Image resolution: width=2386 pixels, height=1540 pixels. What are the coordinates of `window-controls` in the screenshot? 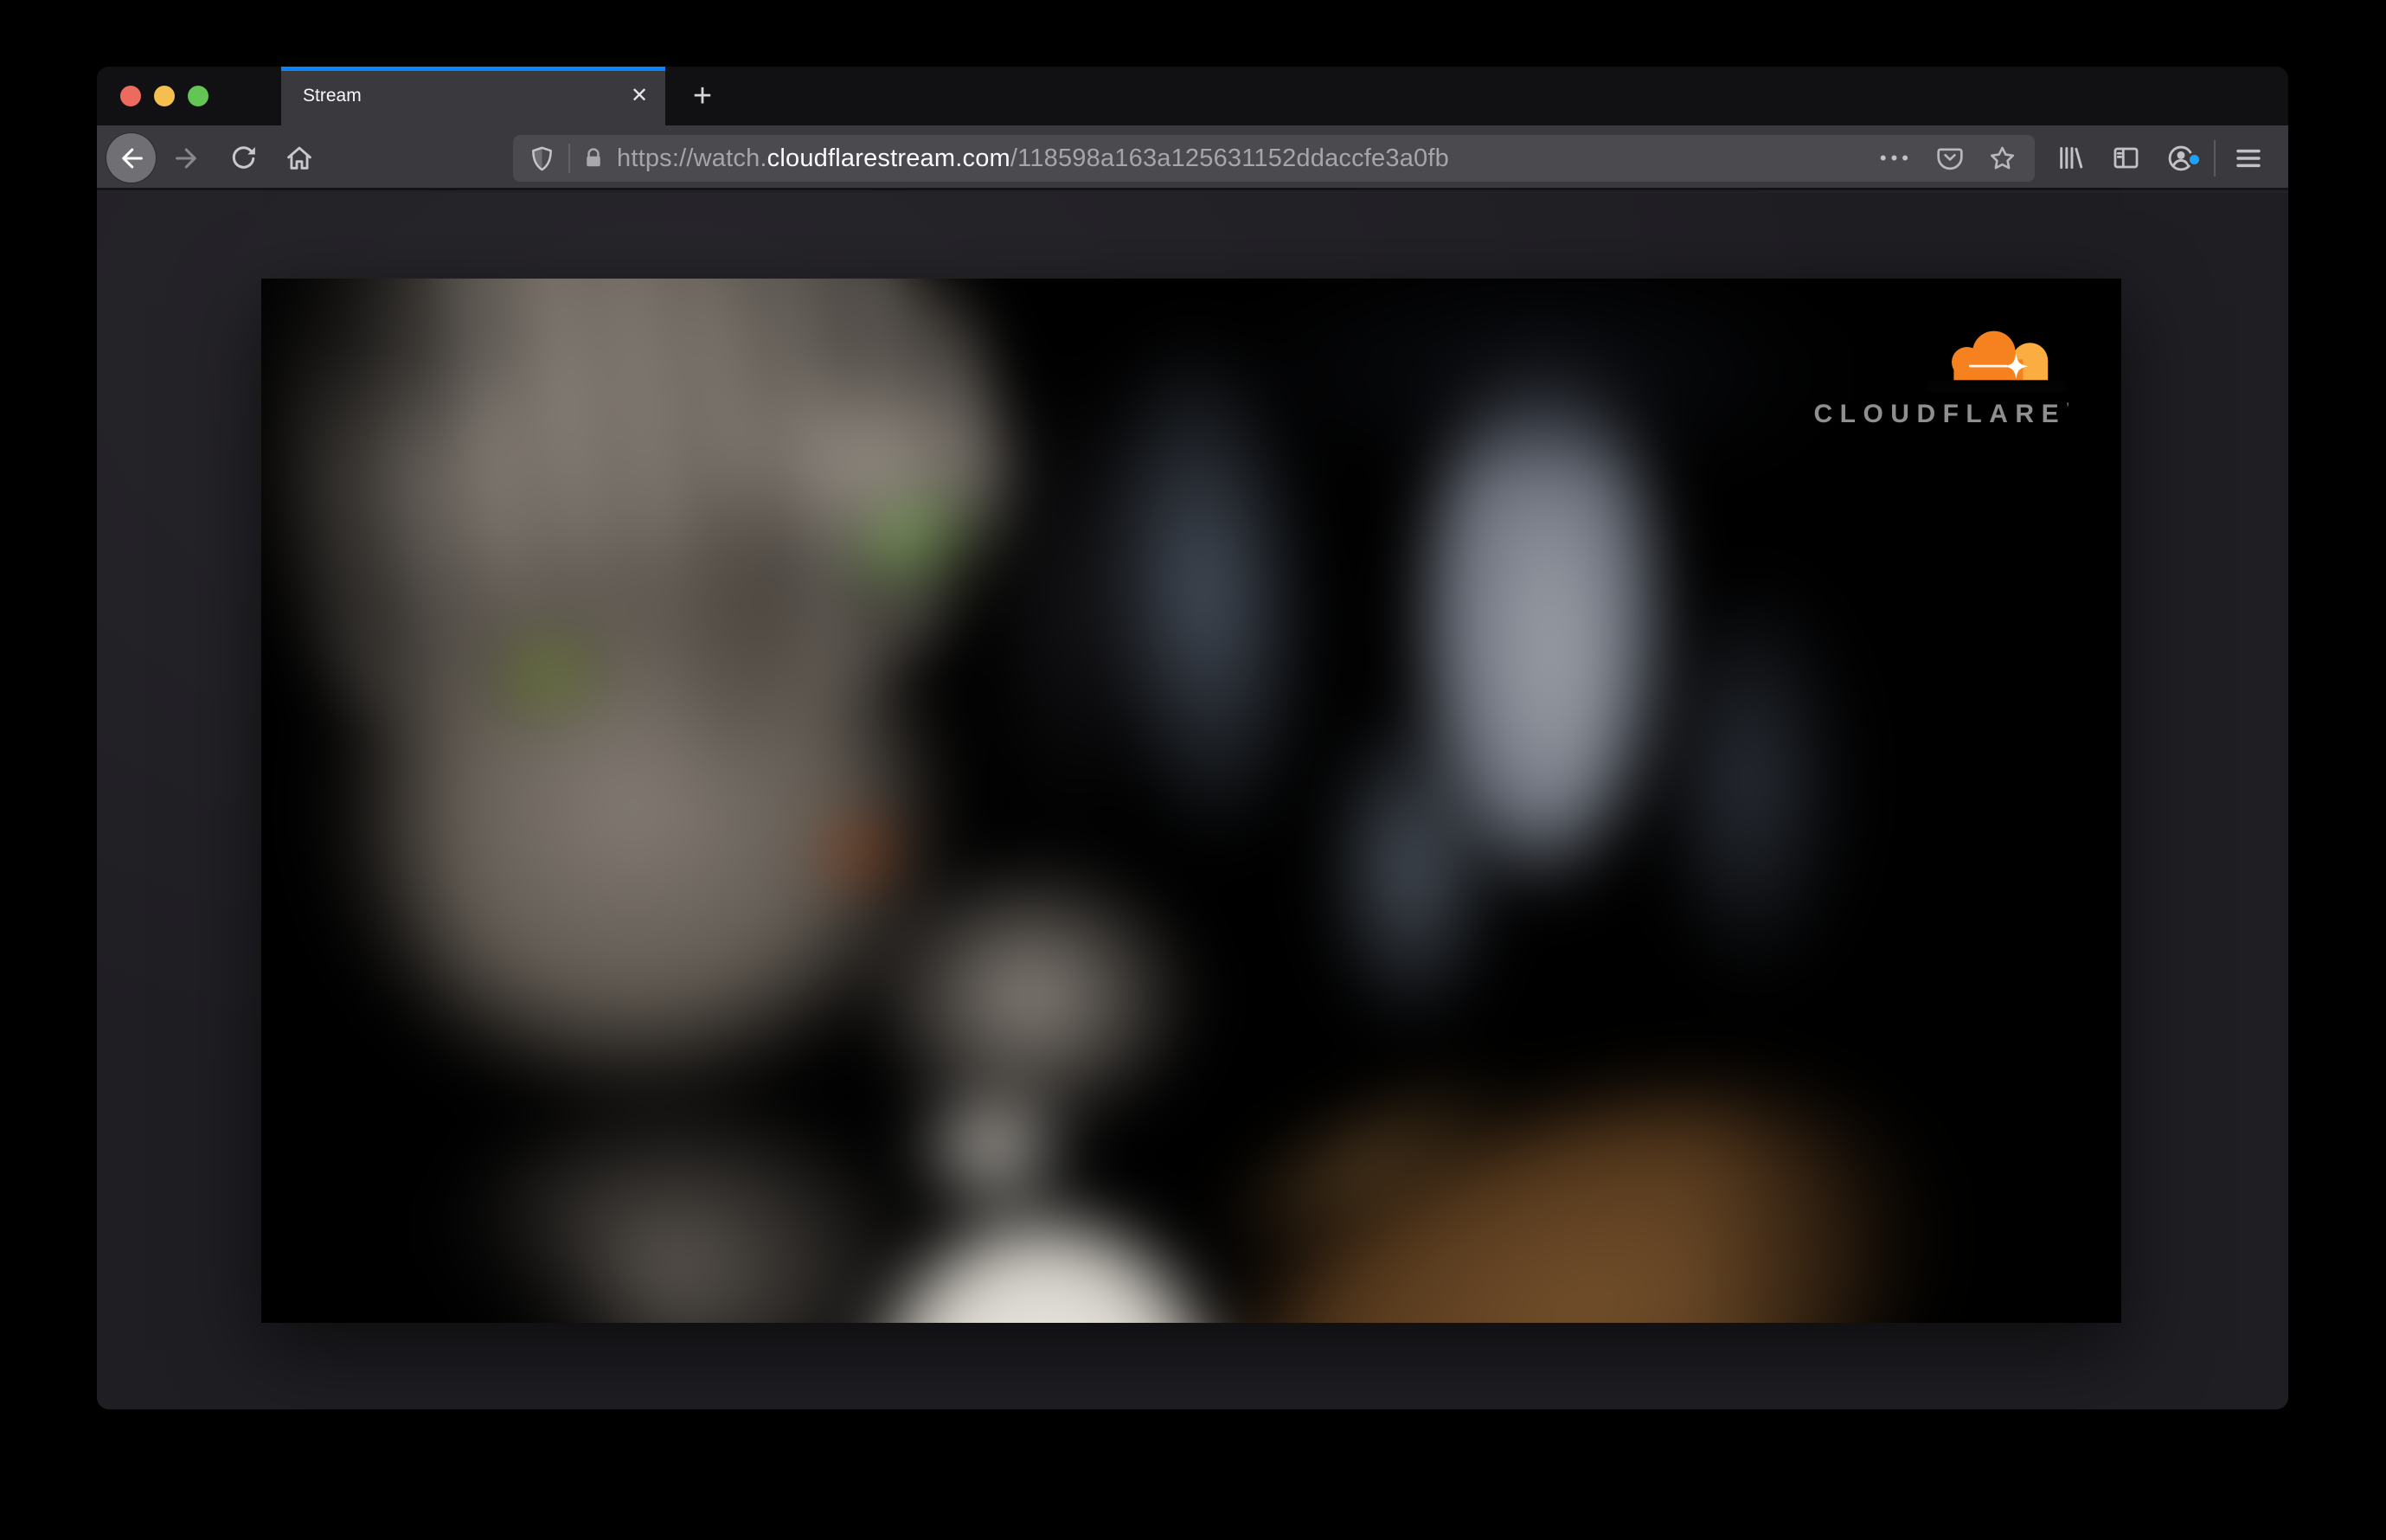 It's located at (164, 96).